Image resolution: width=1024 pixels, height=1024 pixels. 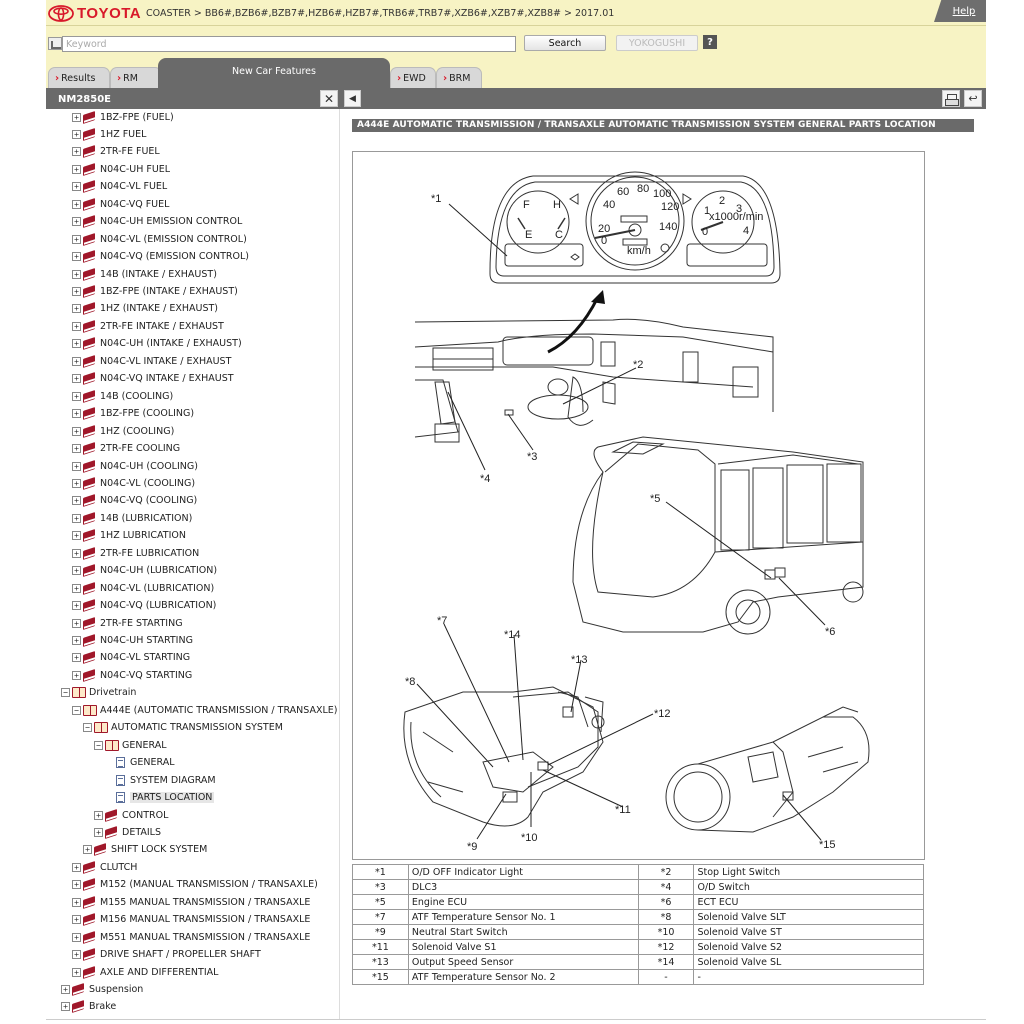 I want to click on tree-item: + DRIVE SHAFT / PROPELLER SHAFT, so click(x=166, y=955).